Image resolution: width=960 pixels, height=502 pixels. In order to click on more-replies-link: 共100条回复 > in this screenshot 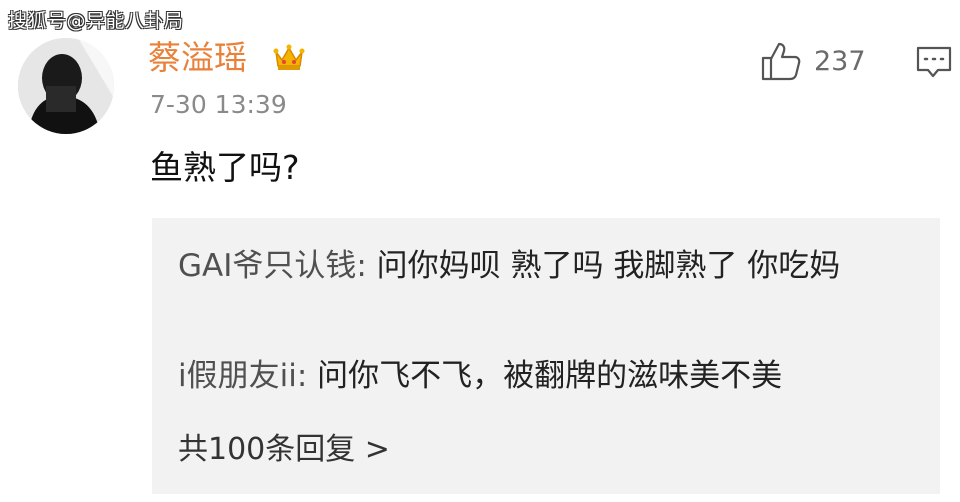, I will do `click(284, 446)`.